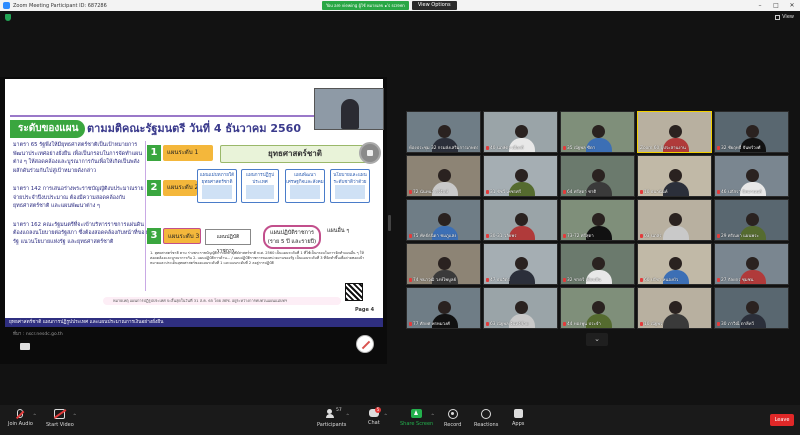 The height and width of the screenshot is (435, 800). What do you see at coordinates (674, 147) in the screenshot?
I see `participant-name: Zoom 60 ผู้ประสานงาน` at bounding box center [674, 147].